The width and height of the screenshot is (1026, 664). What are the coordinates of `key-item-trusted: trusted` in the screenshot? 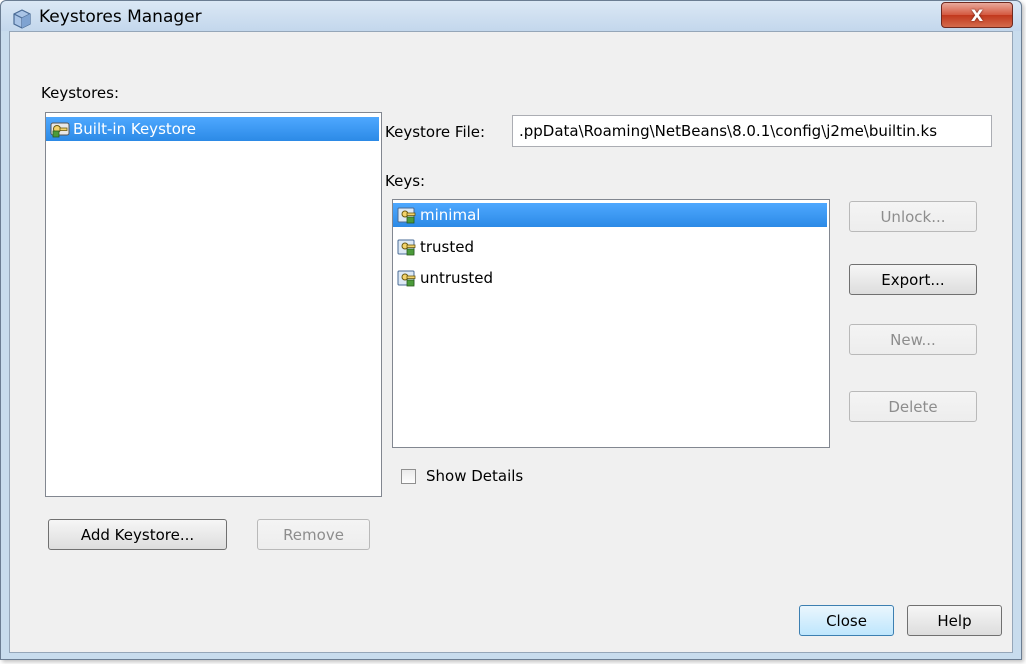 It's located at (435, 247).